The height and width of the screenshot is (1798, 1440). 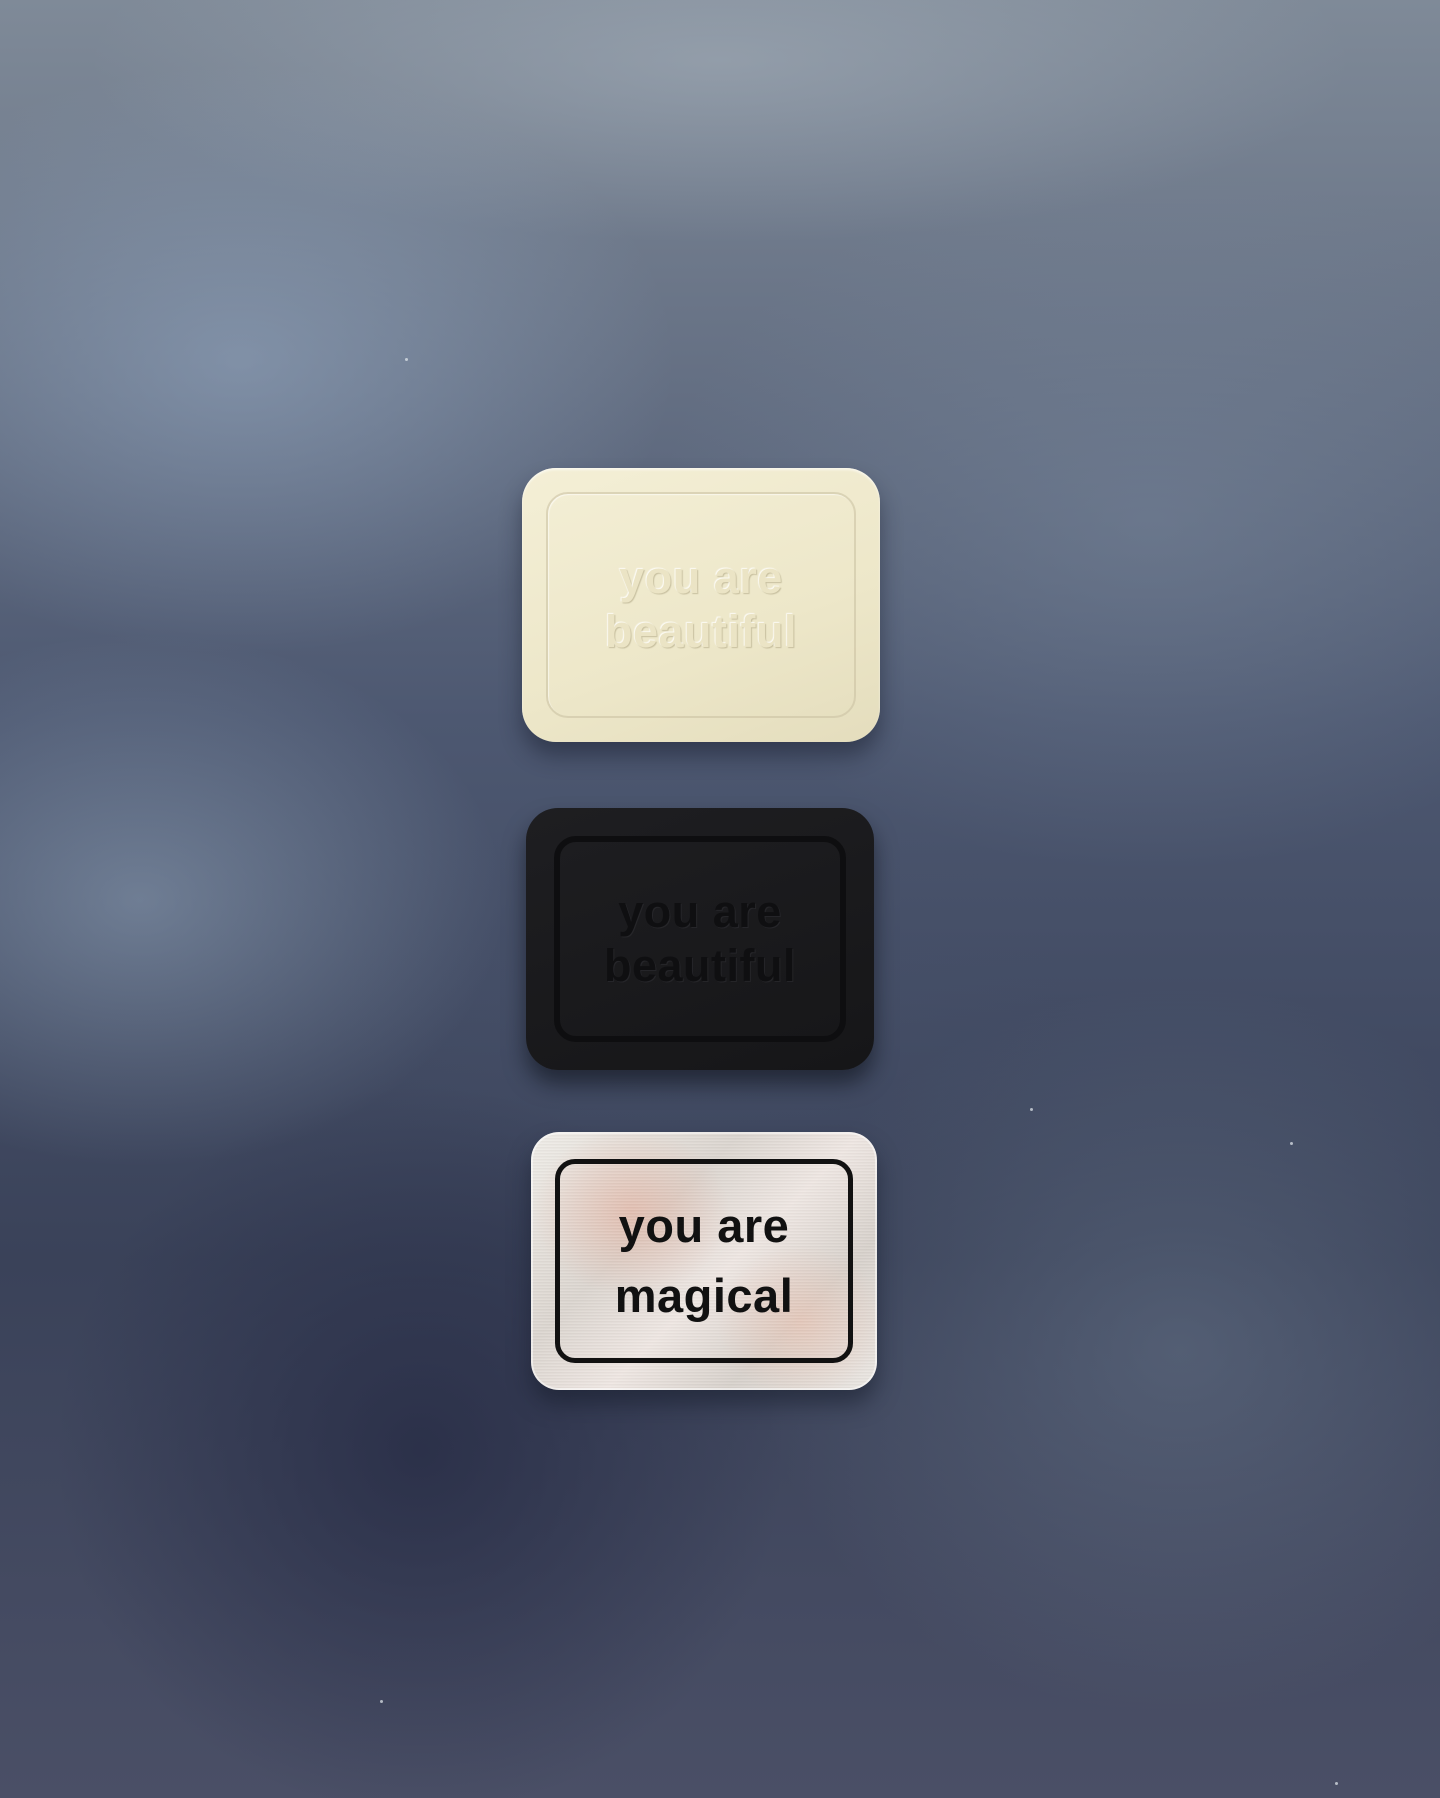 I want to click on black-plaque: you are beautiful, so click(x=700, y=939).